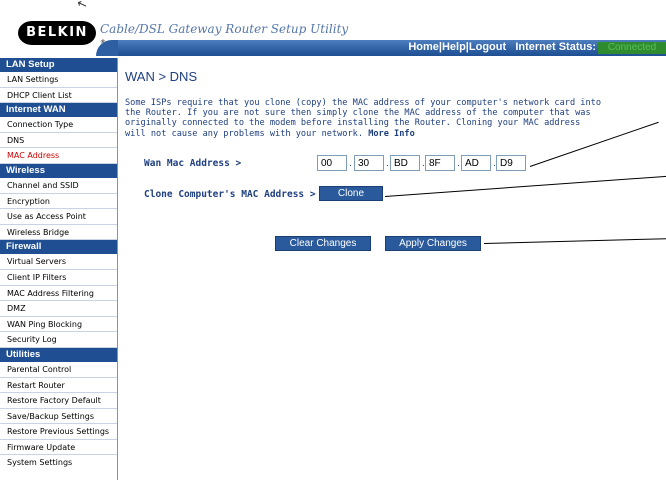  Describe the element at coordinates (58, 110) in the screenshot. I see `sidebar-section-internet-wan: Internet WAN` at that location.